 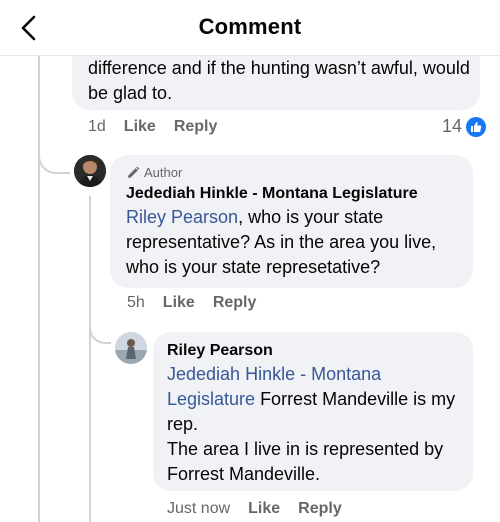 What do you see at coordinates (136, 303) in the screenshot?
I see `comment-time: 5h` at bounding box center [136, 303].